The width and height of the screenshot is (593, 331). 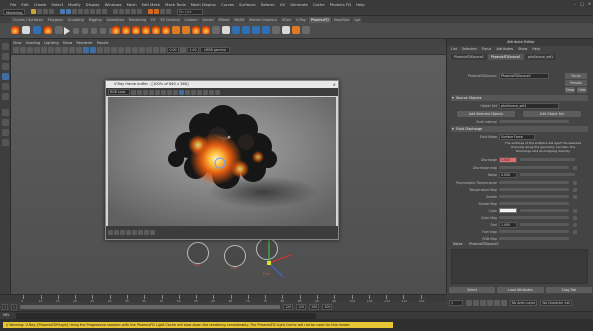 I want to click on preset-foam-icon, so click(x=276, y=30).